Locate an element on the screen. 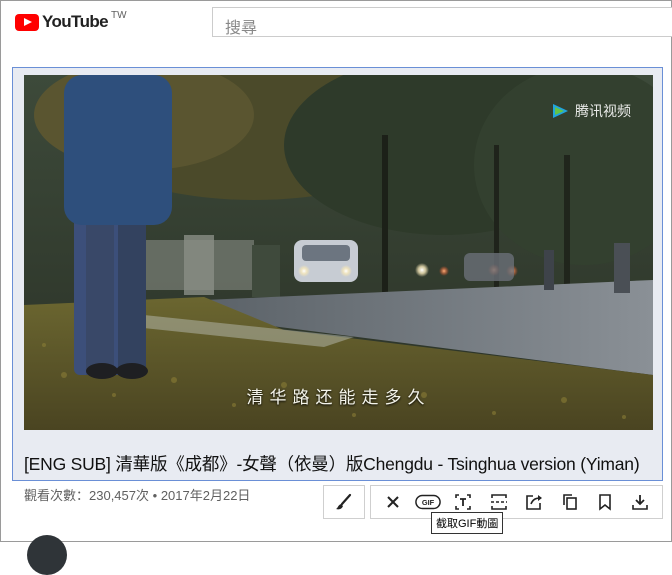  country-code: TW is located at coordinates (119, 15).